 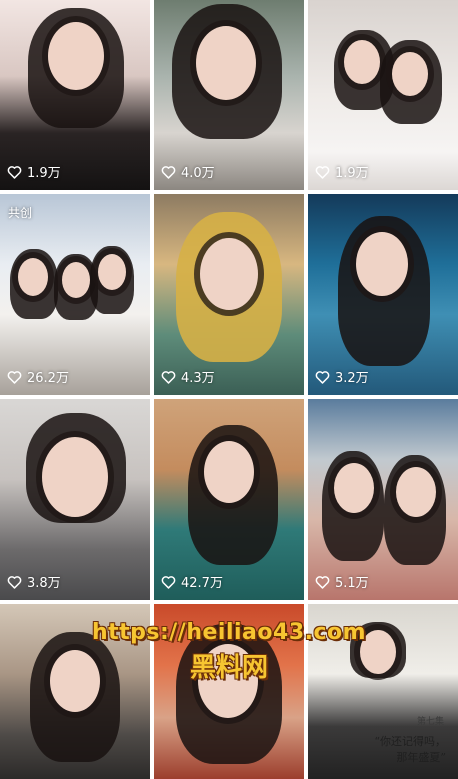 I want to click on video-tile: 42.7万, so click(x=229, y=499).